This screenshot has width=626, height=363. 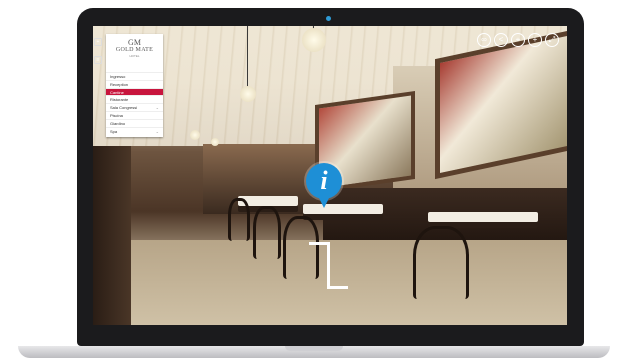 What do you see at coordinates (484, 40) in the screenshot?
I see `vr-icon: ∞` at bounding box center [484, 40].